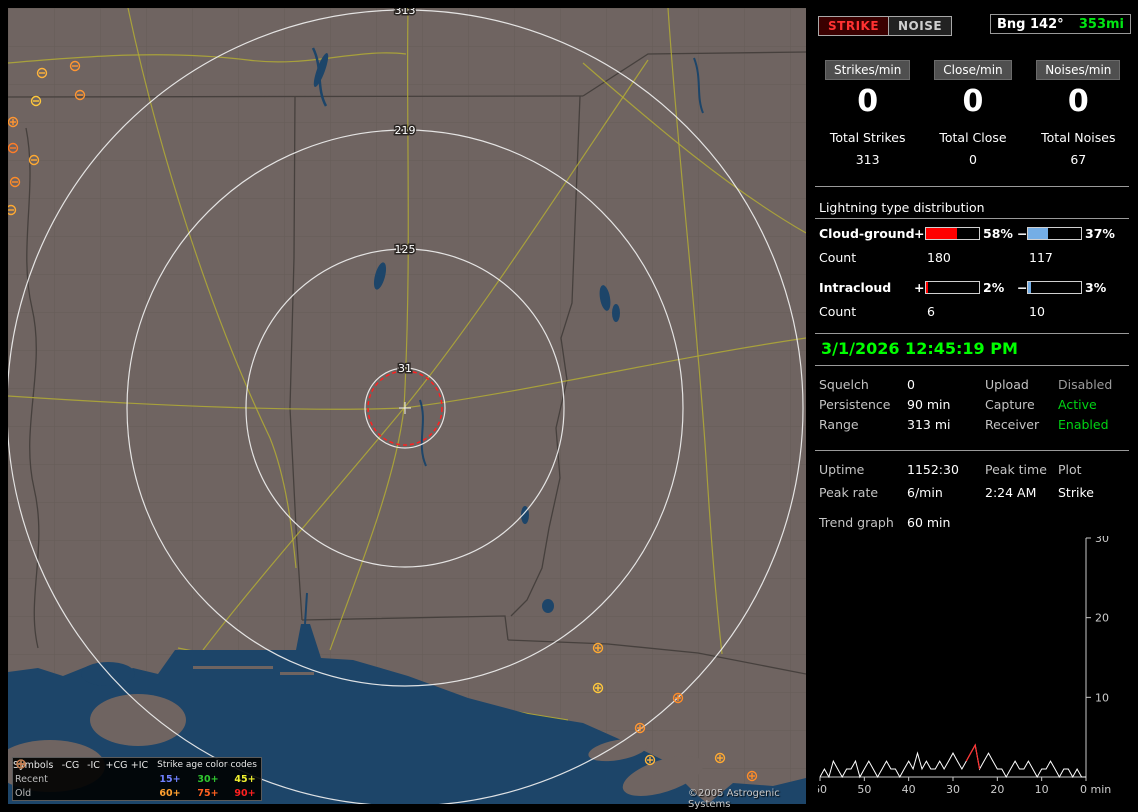  Describe the element at coordinates (1012, 424) in the screenshot. I see `receiver-label: Receiver` at that location.